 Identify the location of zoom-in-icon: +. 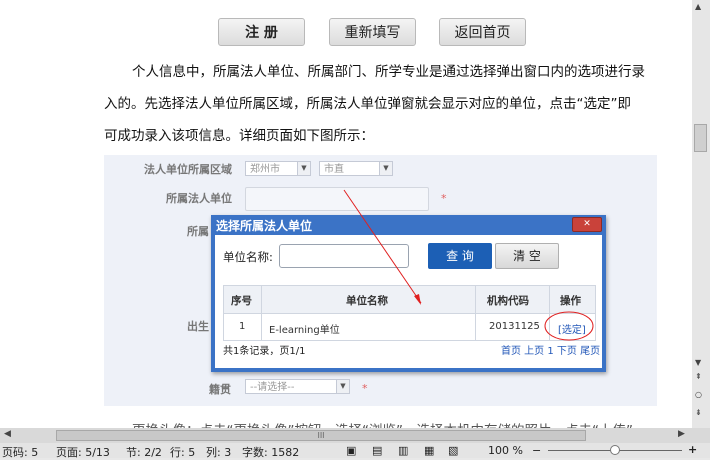
(692, 449).